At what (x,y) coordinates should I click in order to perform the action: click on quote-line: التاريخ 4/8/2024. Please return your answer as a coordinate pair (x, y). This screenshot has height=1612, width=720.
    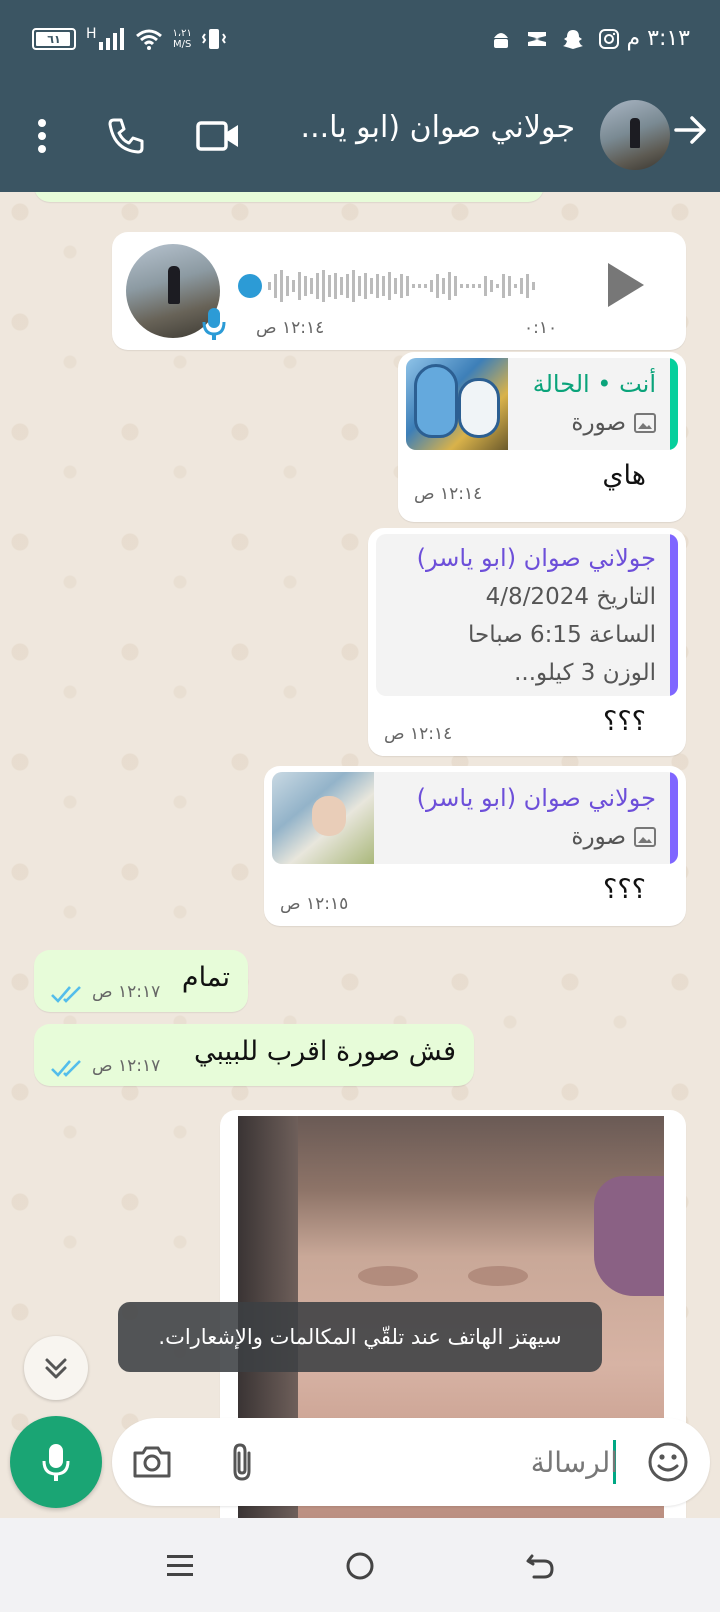
    Looking at the image, I should click on (570, 597).